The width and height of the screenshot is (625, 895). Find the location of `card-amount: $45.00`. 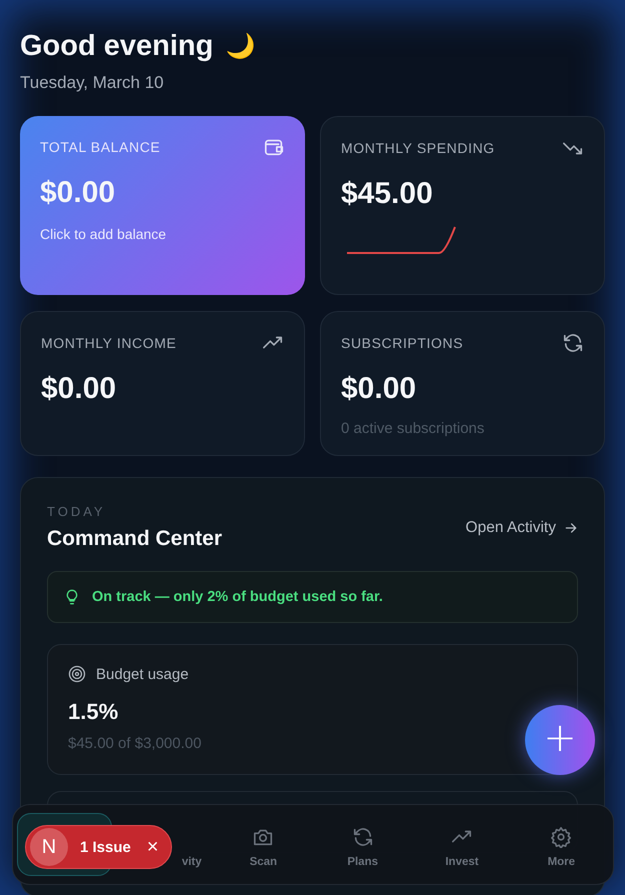

card-amount: $45.00 is located at coordinates (387, 194).